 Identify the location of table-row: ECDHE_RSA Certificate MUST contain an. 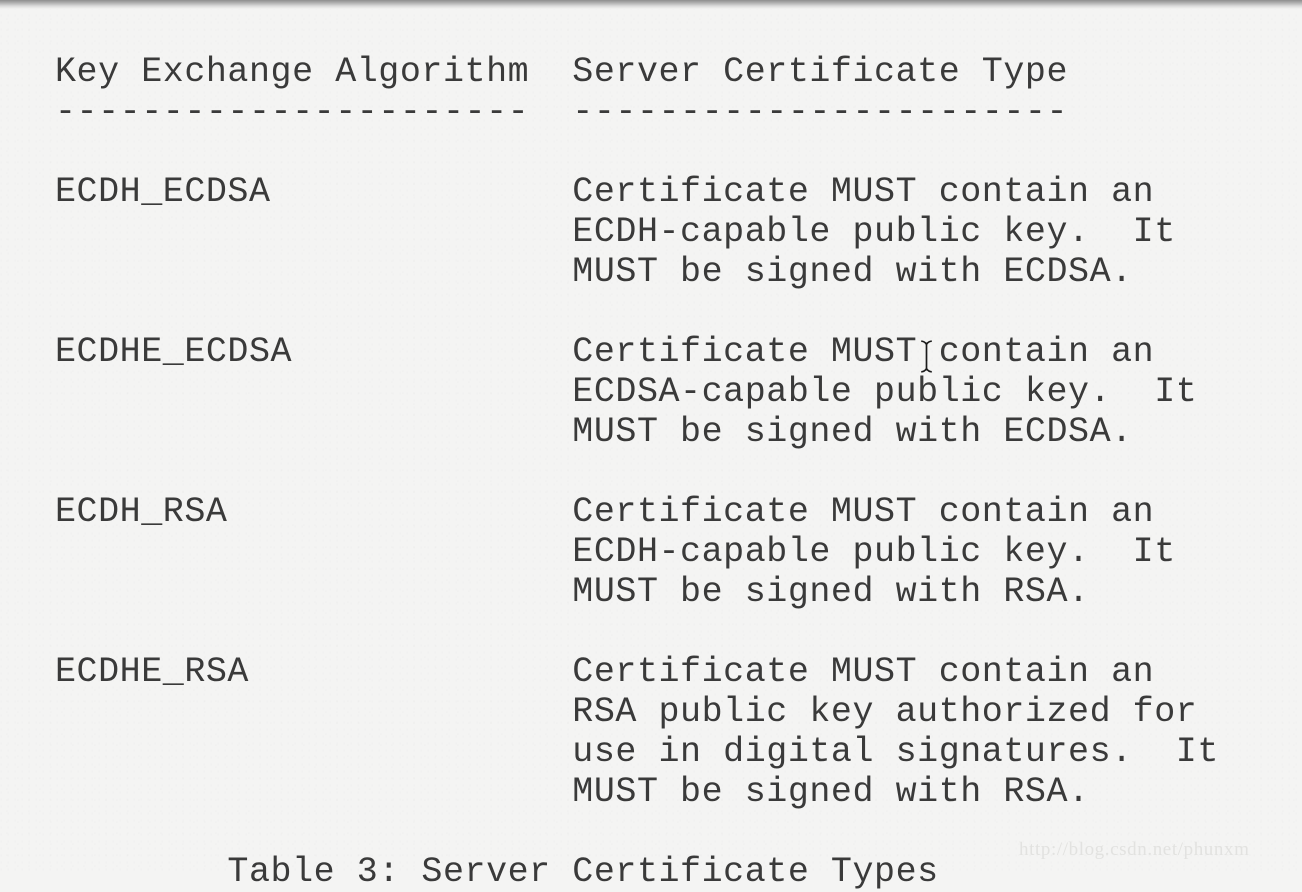
(605, 672).